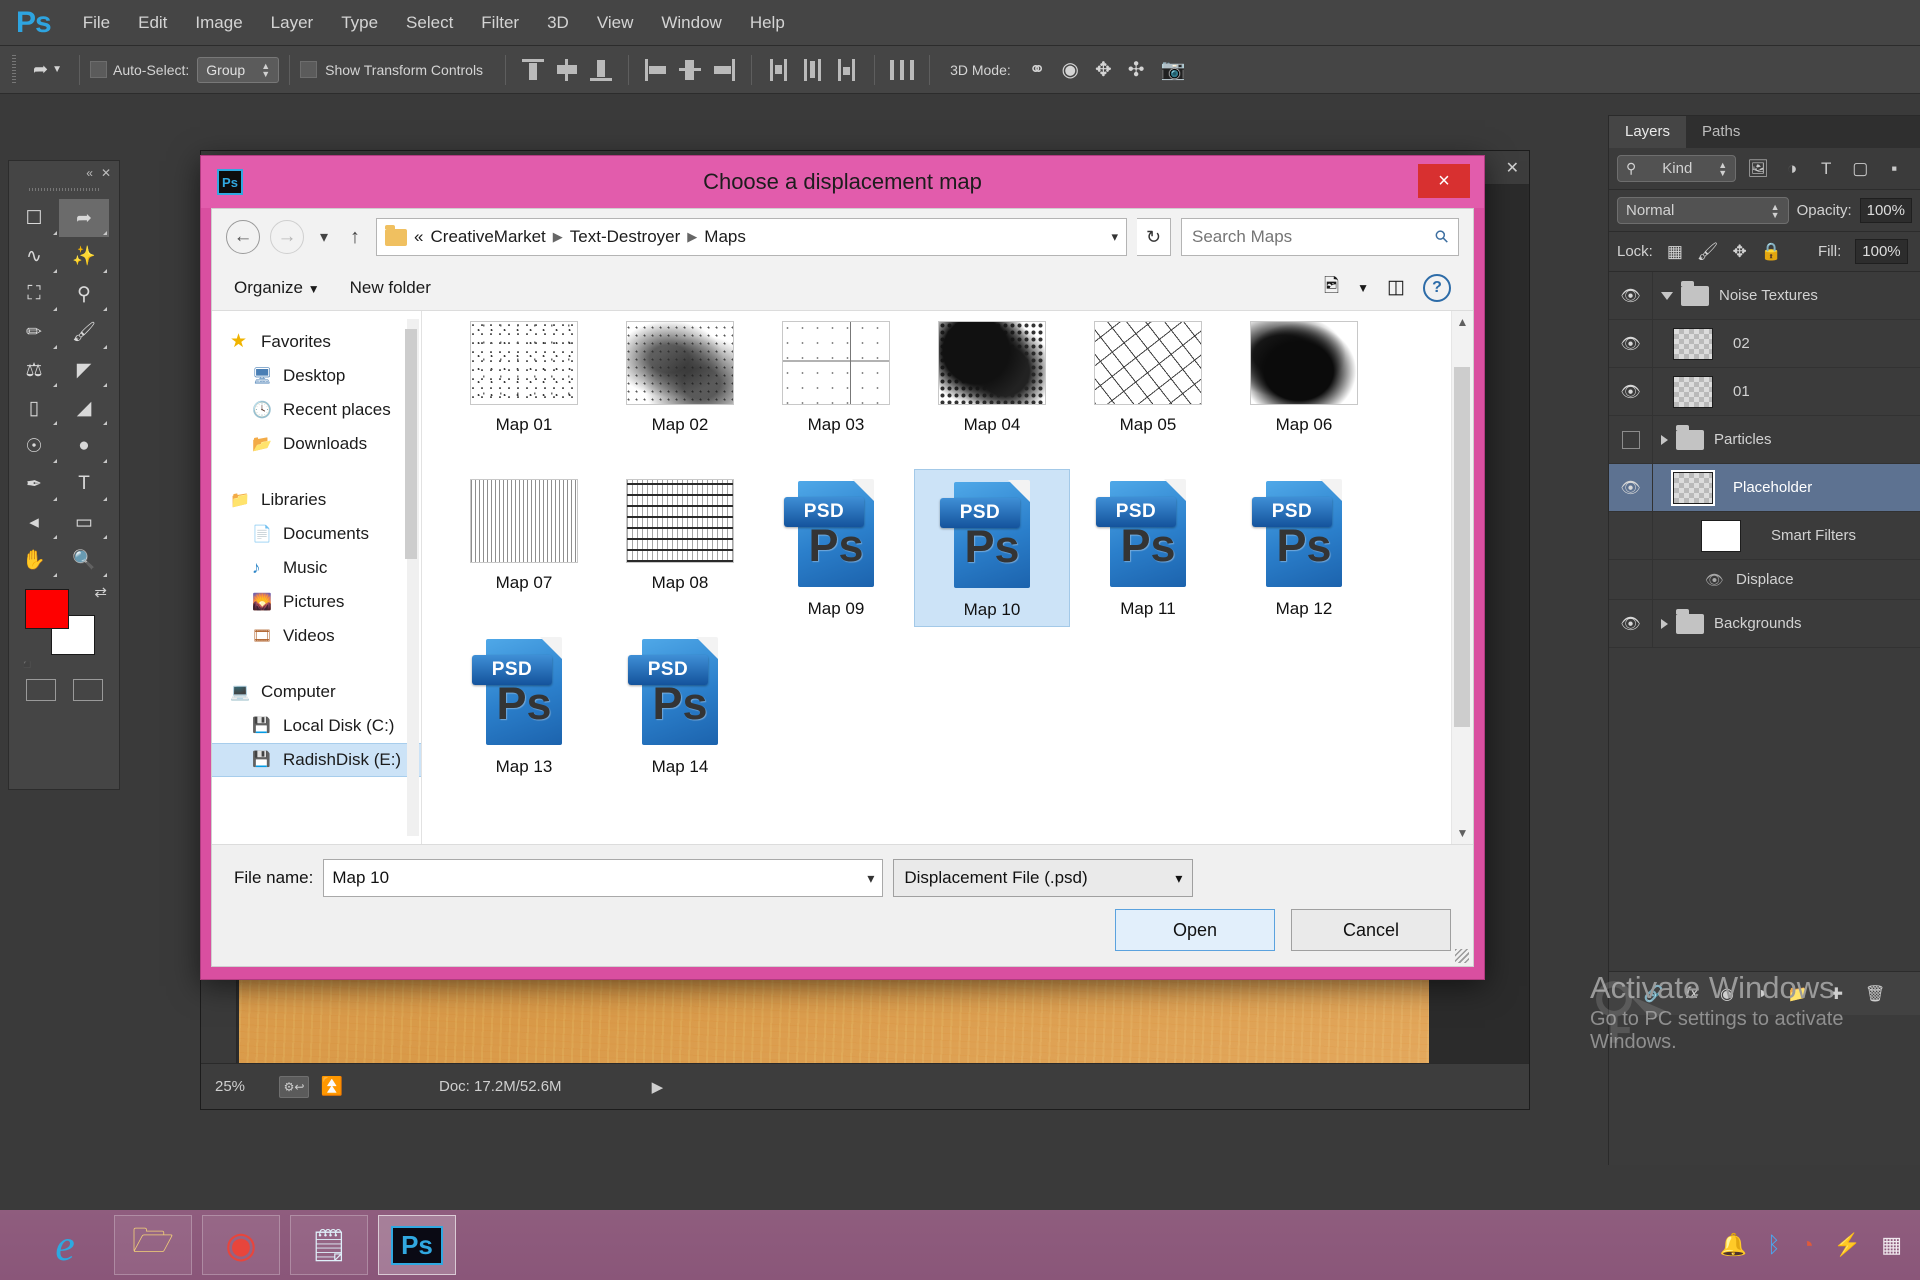  Describe the element at coordinates (1807, 1245) in the screenshot. I see `antivirus-icon: ◔` at that location.